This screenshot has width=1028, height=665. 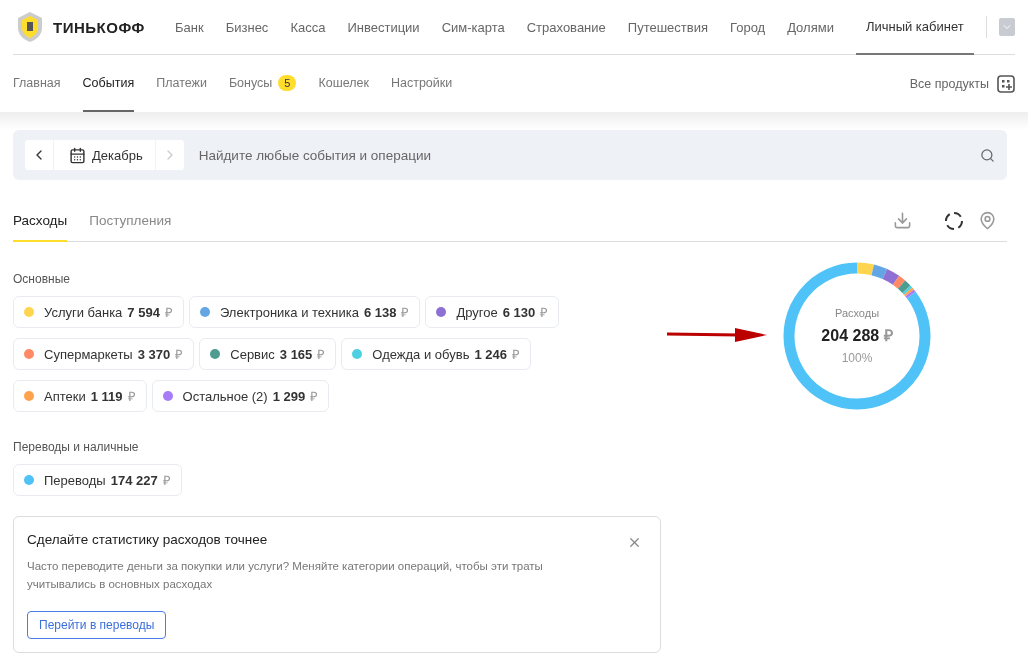 I want to click on category-name: Одежда и обувь, so click(x=421, y=354).